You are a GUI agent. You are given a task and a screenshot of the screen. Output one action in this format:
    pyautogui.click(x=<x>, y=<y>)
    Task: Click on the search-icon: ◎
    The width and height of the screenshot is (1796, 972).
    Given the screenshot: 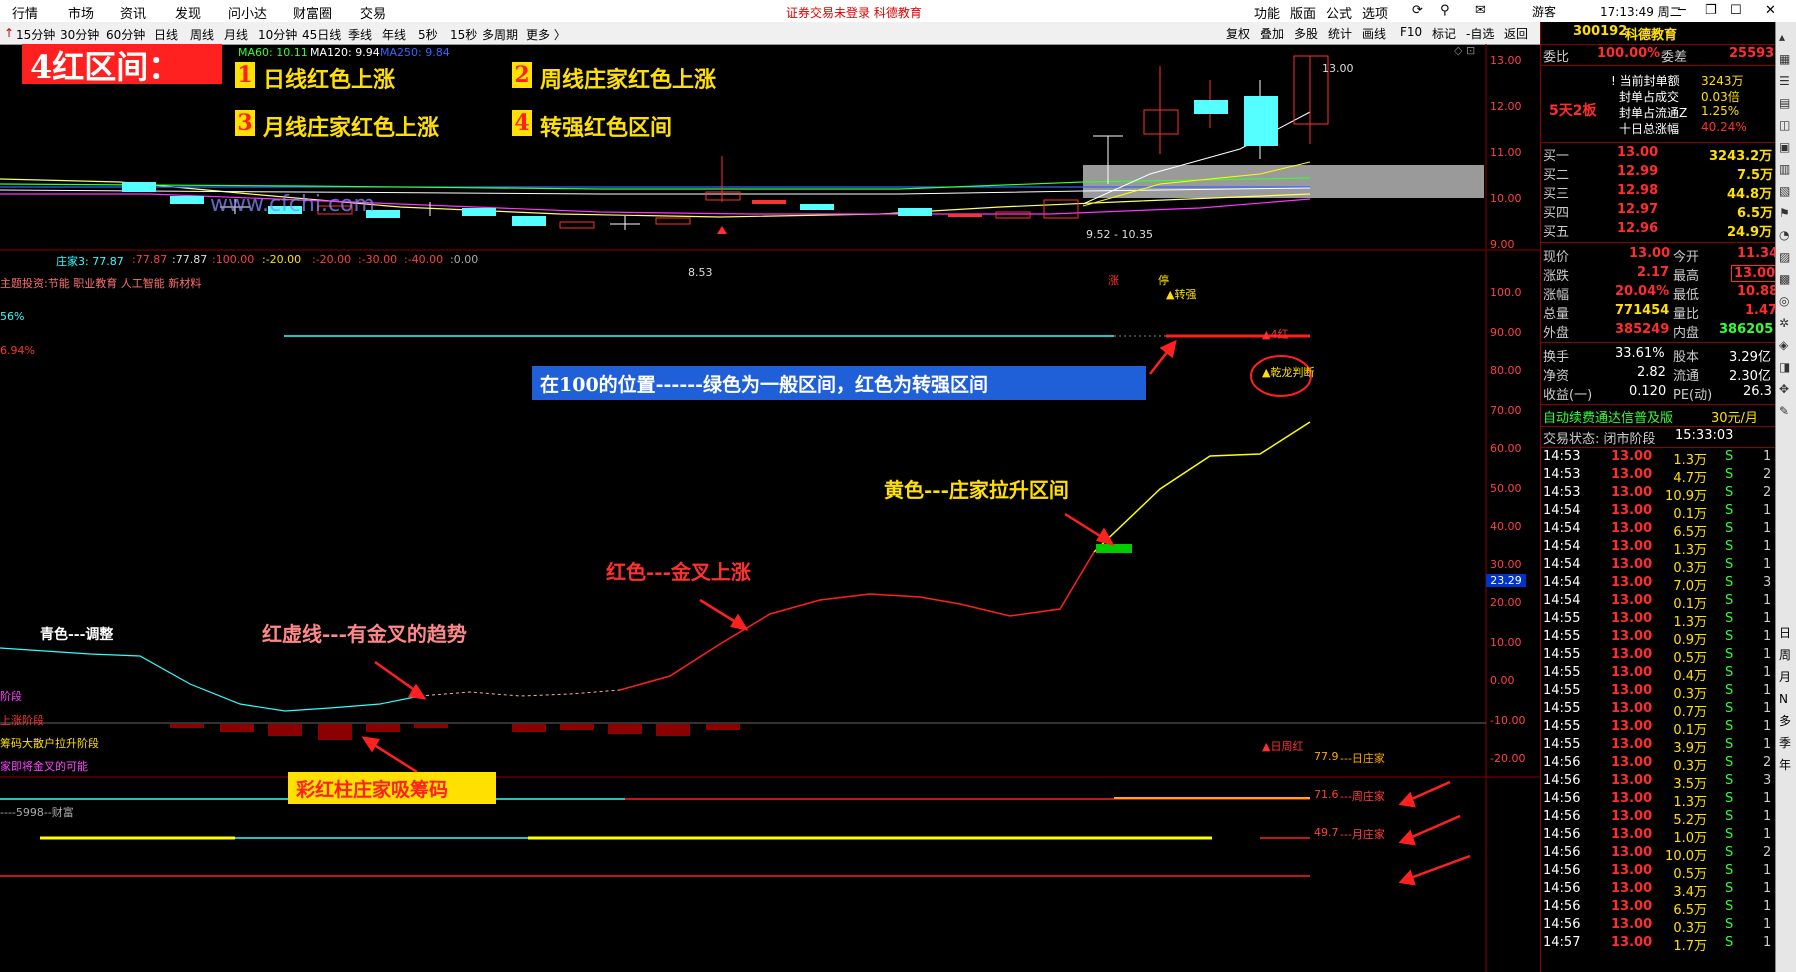 What is the action you would take?
    pyautogui.click(x=1784, y=301)
    